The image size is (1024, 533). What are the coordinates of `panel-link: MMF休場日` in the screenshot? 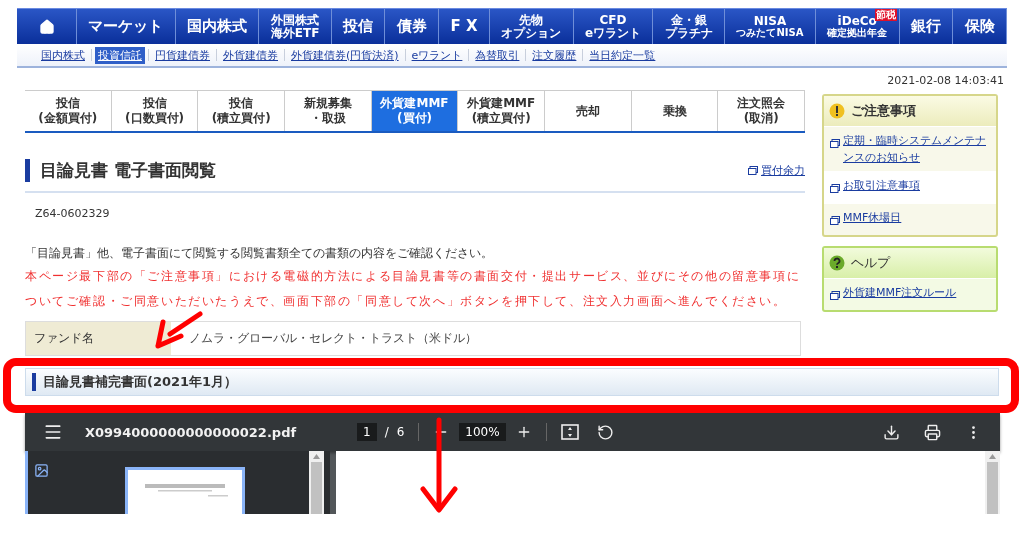 It's located at (910, 219).